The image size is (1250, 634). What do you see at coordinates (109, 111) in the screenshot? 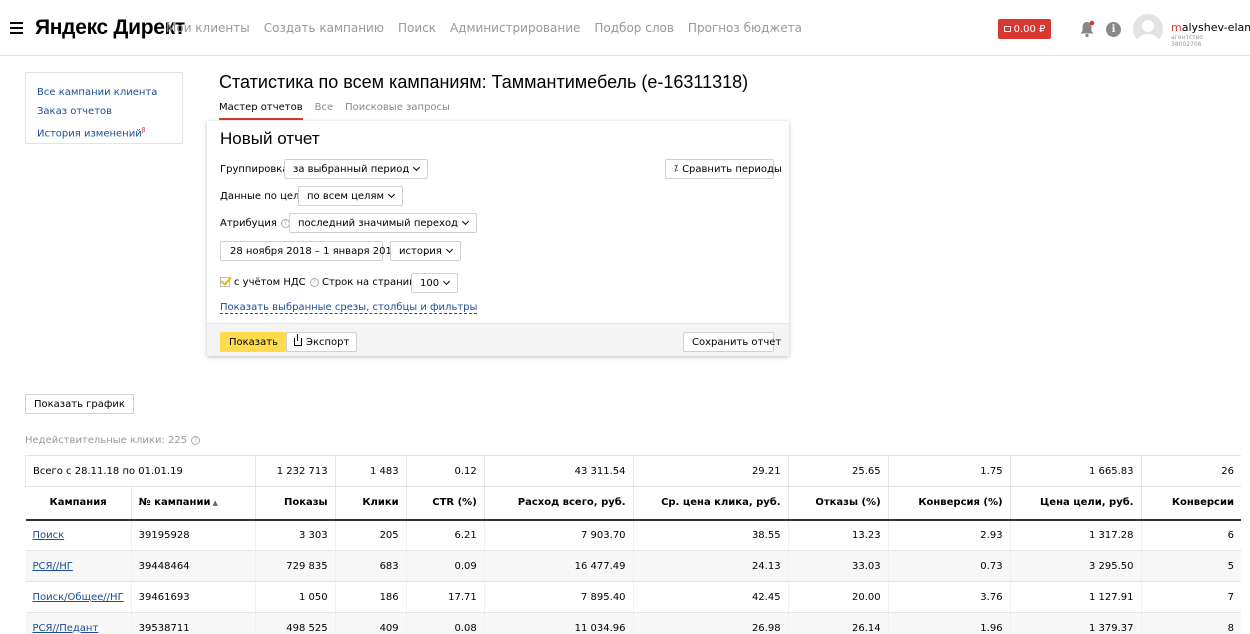
I see `sidebar-item-order-reports: Заказ отчетов` at bounding box center [109, 111].